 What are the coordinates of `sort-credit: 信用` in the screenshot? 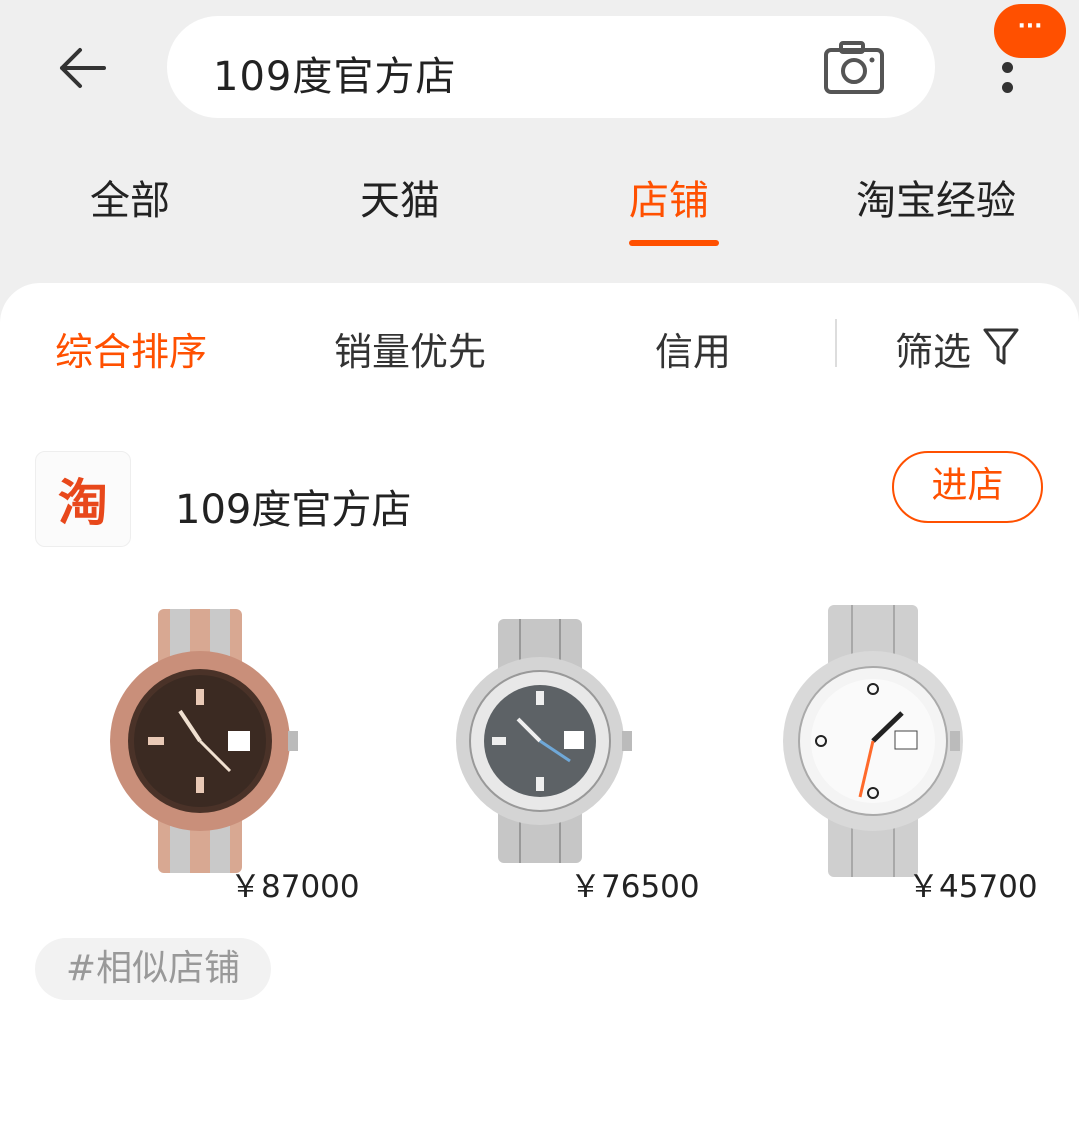 It's located at (693, 348).